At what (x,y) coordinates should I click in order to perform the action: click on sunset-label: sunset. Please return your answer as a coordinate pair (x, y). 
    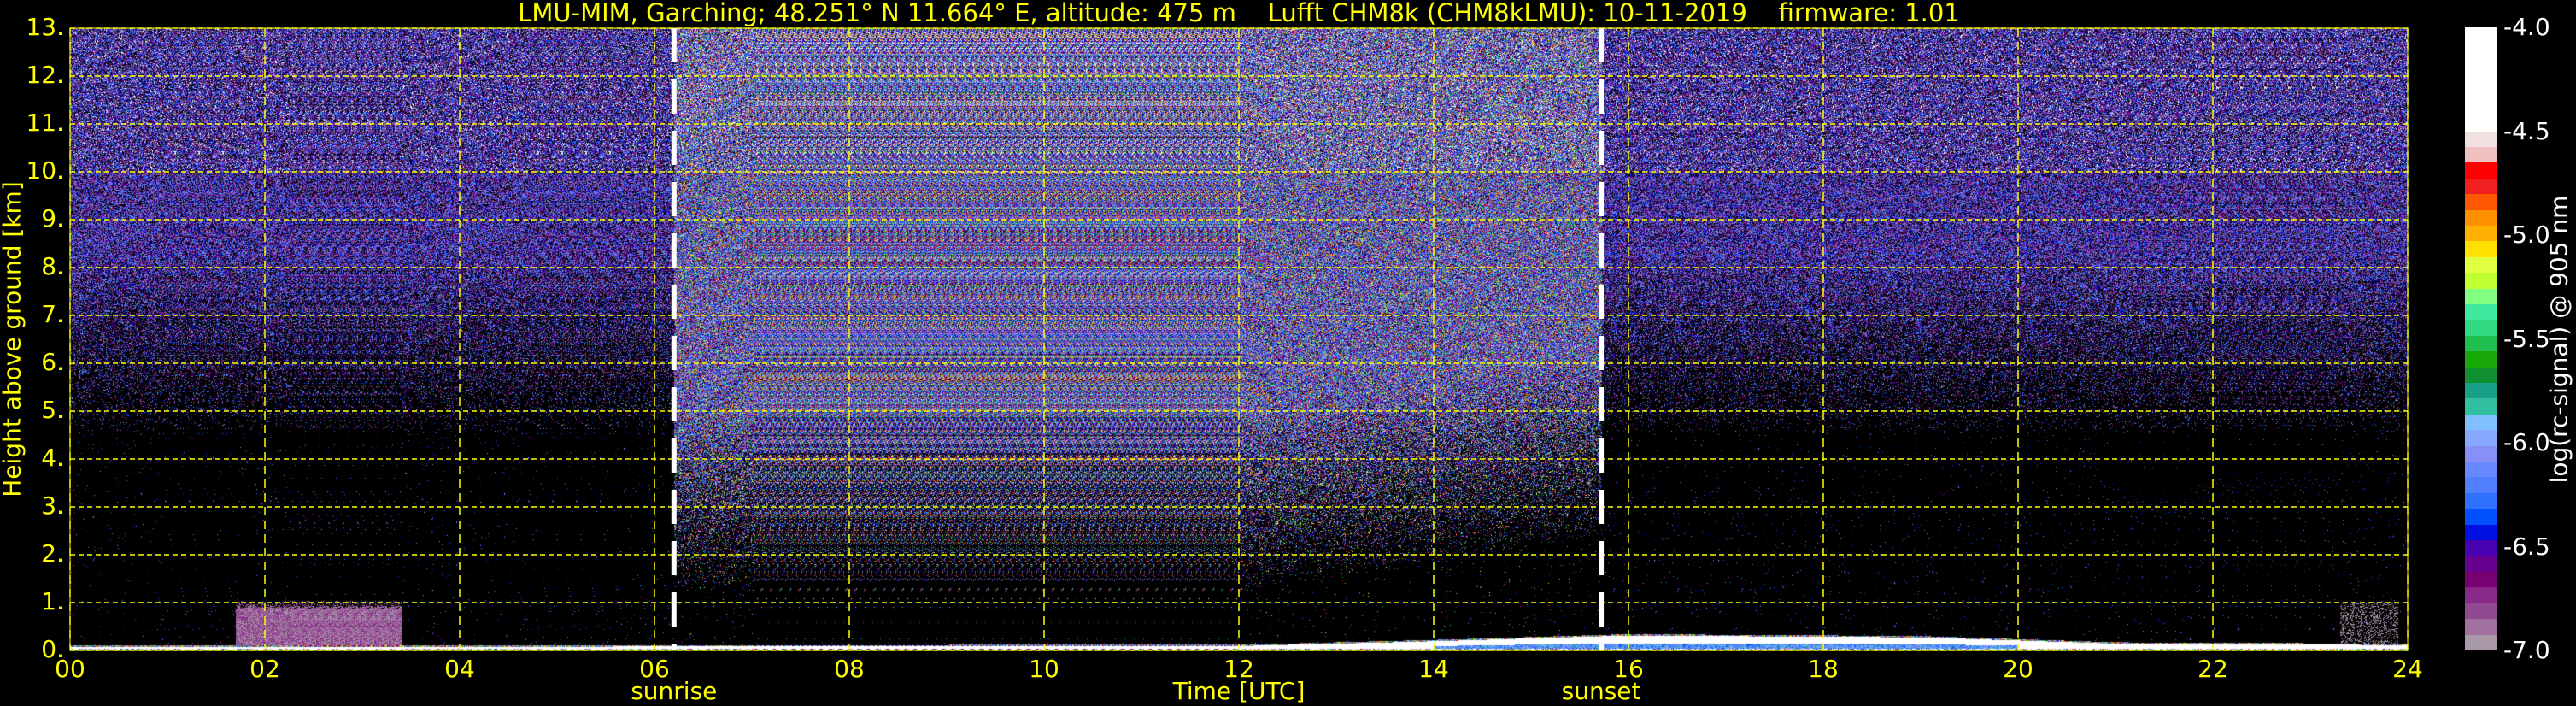
    Looking at the image, I should click on (1601, 691).